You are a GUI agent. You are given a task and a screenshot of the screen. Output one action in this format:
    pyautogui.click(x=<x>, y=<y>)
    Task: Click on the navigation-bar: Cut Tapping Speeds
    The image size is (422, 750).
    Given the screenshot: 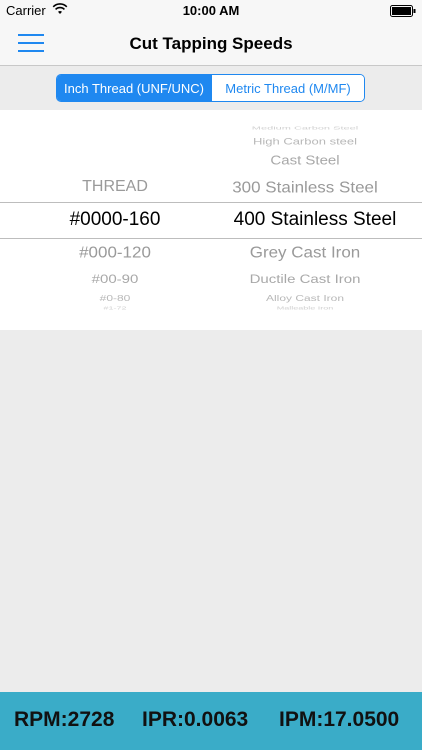 What is the action you would take?
    pyautogui.click(x=211, y=44)
    